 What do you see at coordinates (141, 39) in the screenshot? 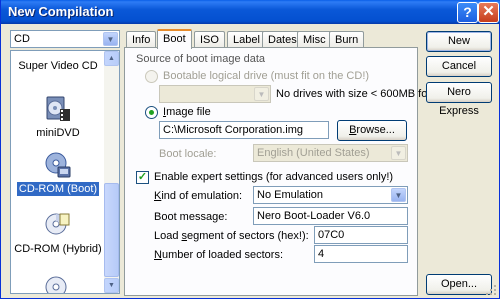
I see `tab-info: Info` at bounding box center [141, 39].